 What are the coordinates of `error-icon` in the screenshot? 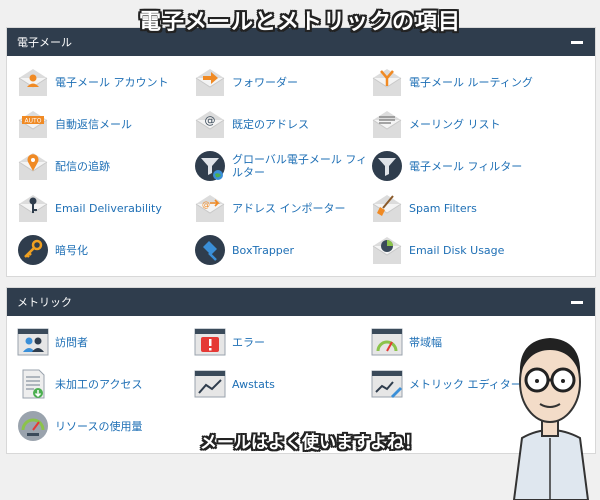 It's located at (210, 342).